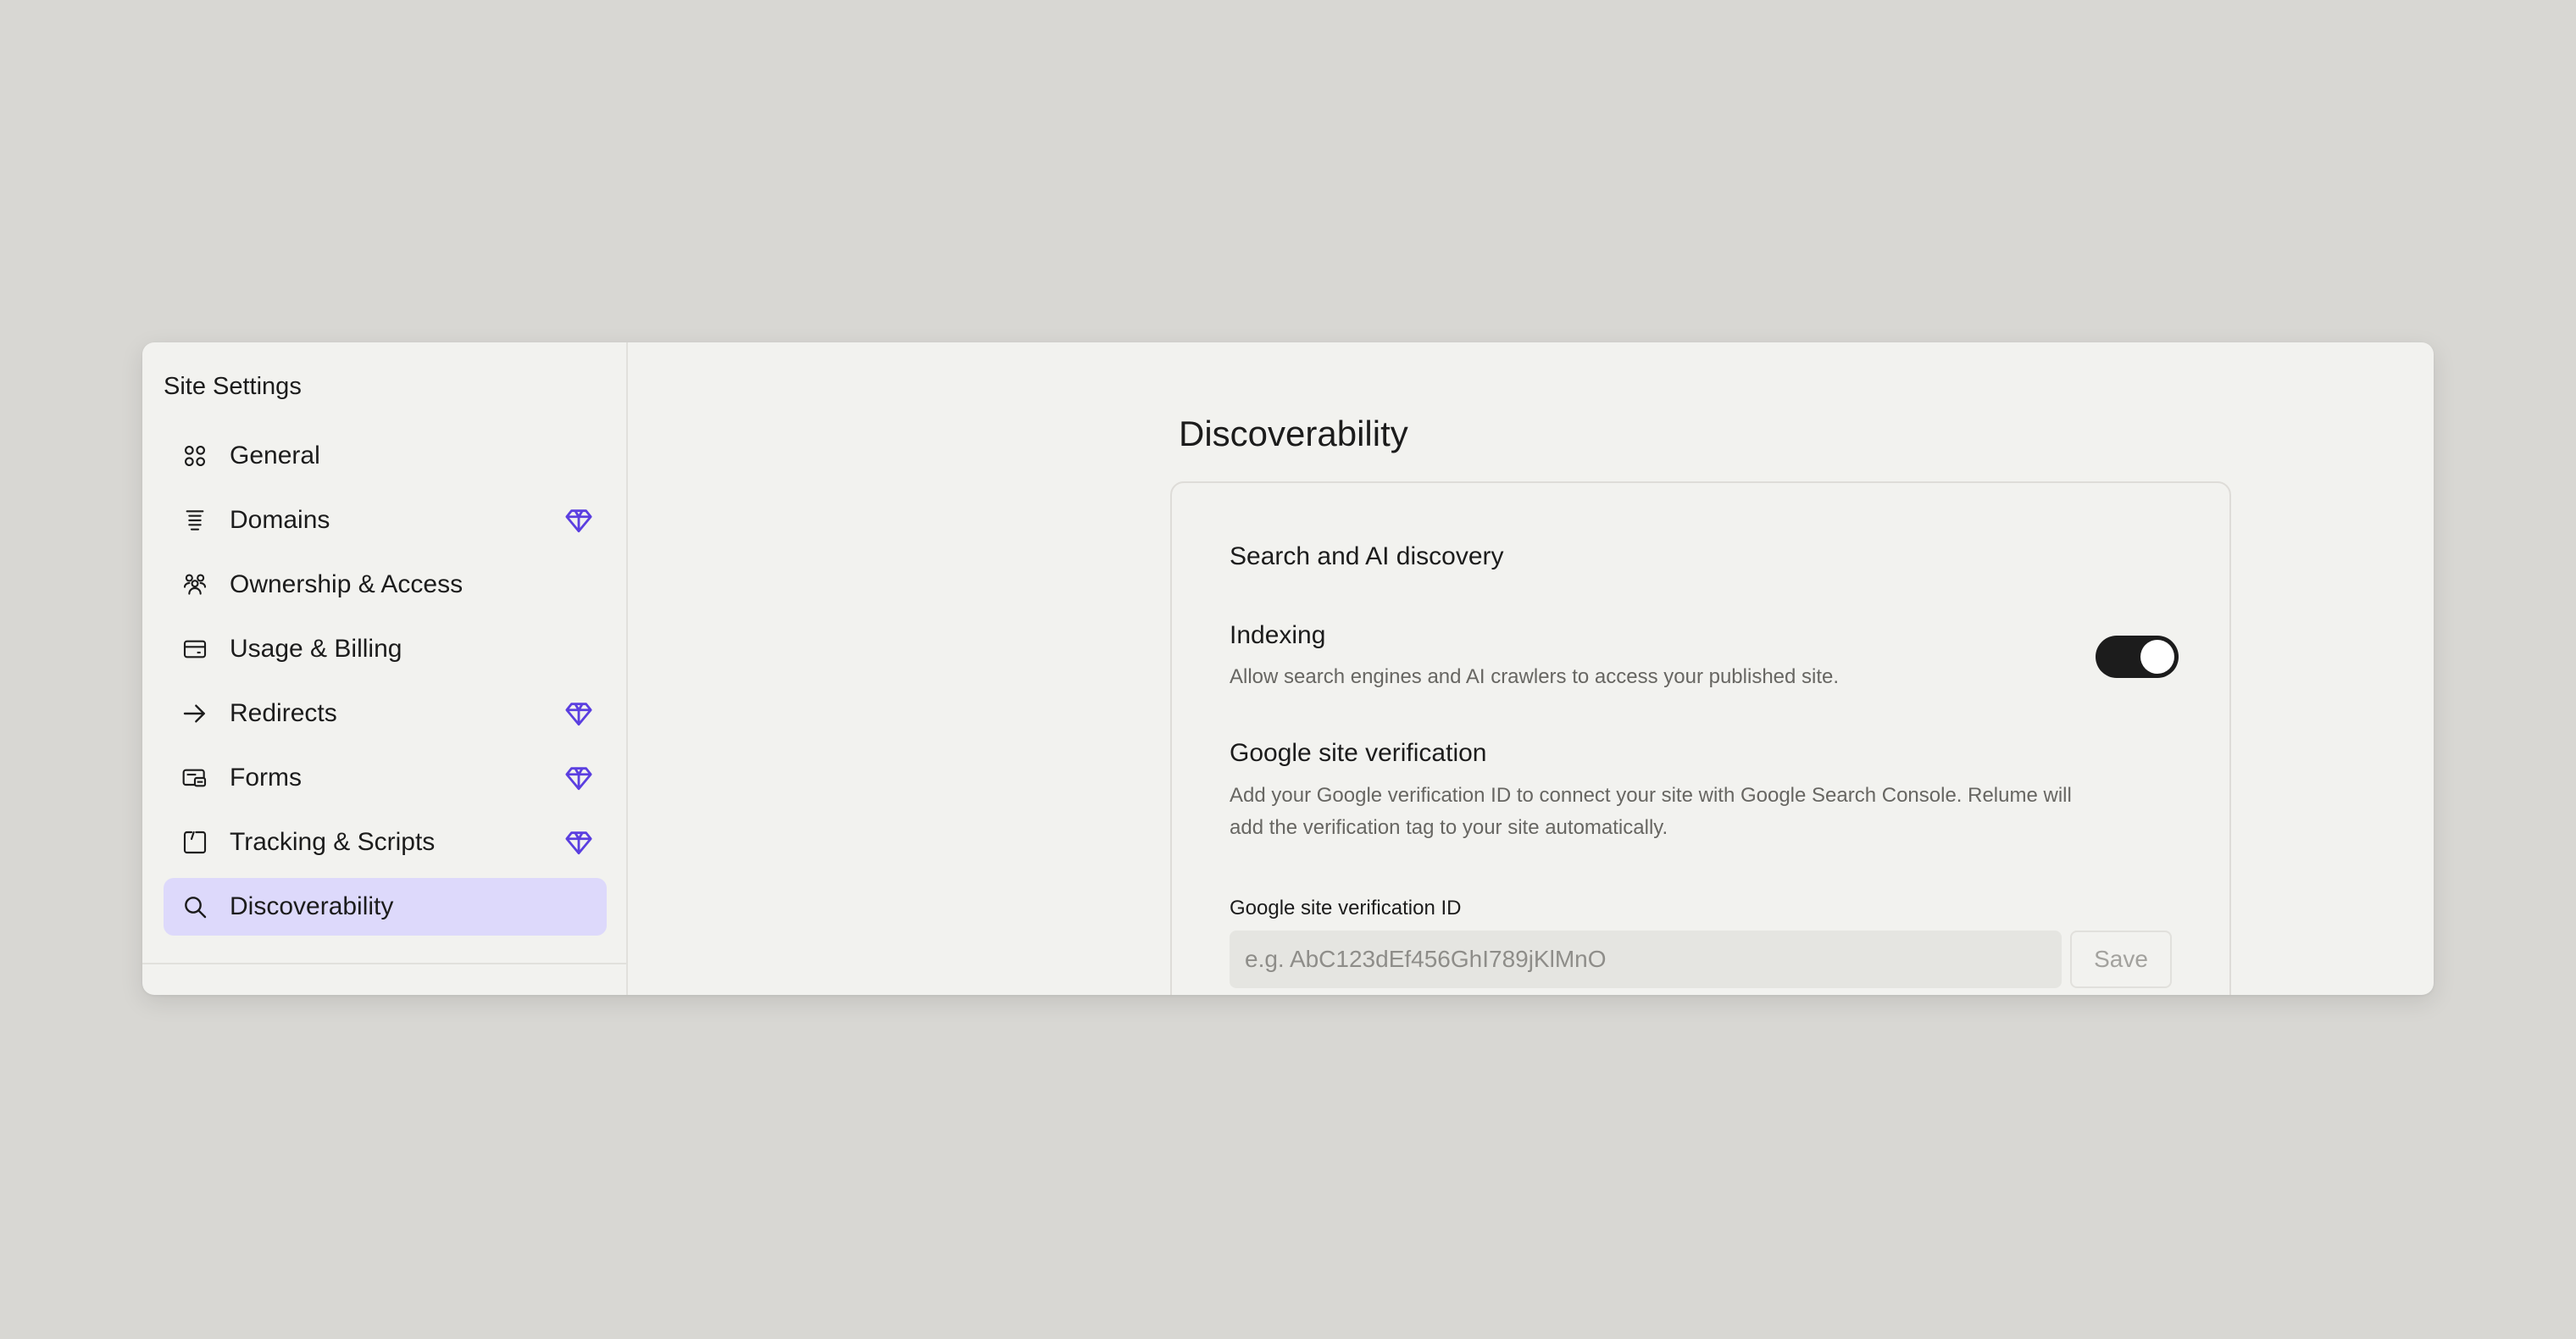  I want to click on verification-id-input, so click(1646, 959).